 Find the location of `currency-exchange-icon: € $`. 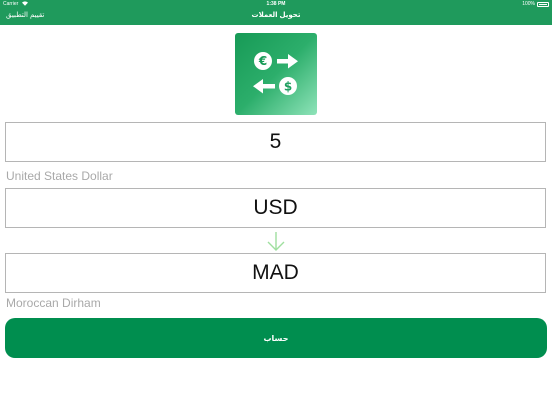

currency-exchange-icon: € $ is located at coordinates (275, 73).